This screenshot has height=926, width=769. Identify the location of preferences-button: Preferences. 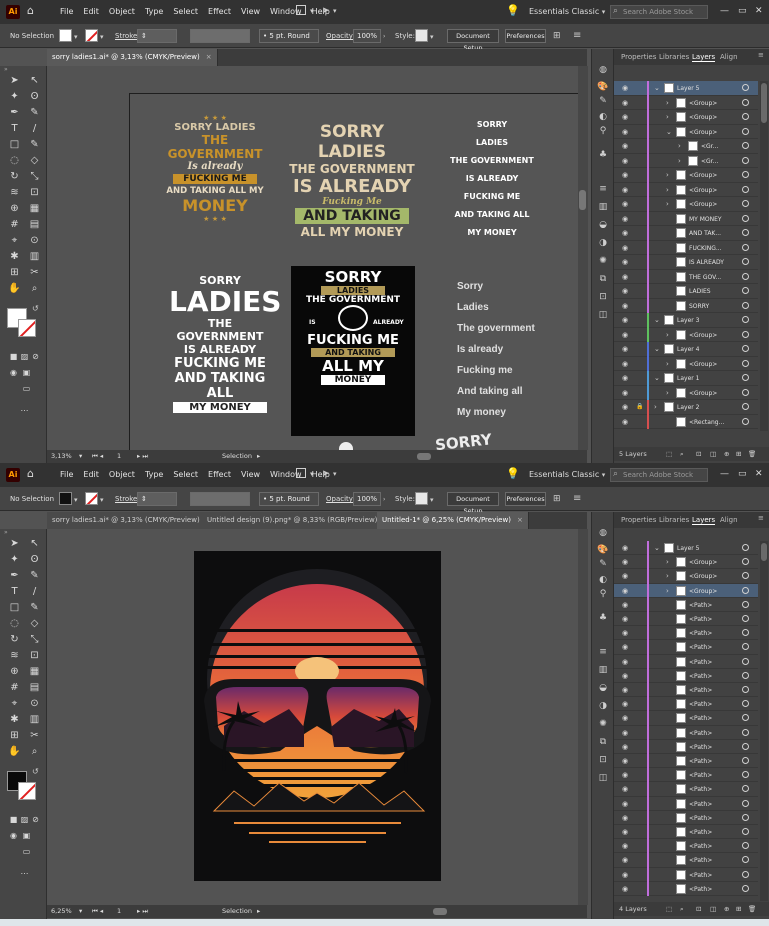
(525, 499).